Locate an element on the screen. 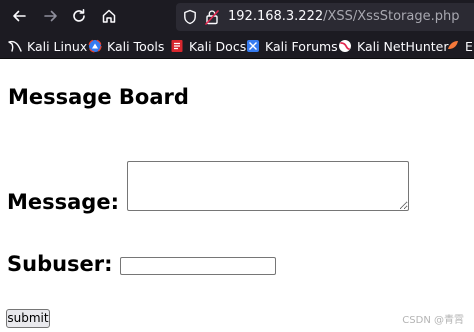  home-icon is located at coordinates (109, 17).